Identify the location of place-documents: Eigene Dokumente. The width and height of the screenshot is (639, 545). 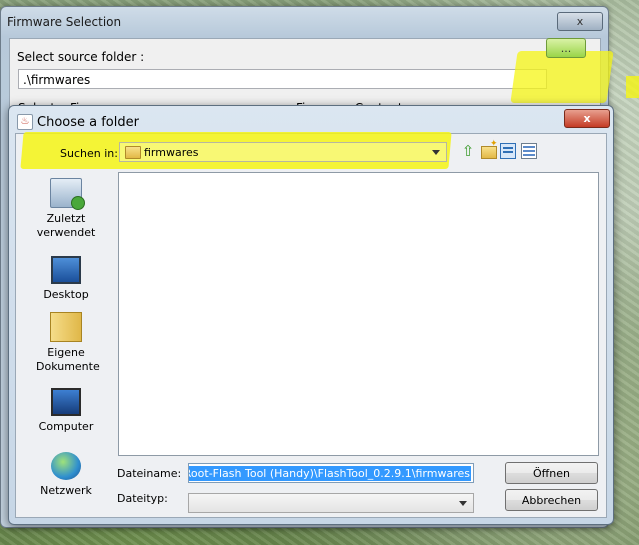
(66, 343).